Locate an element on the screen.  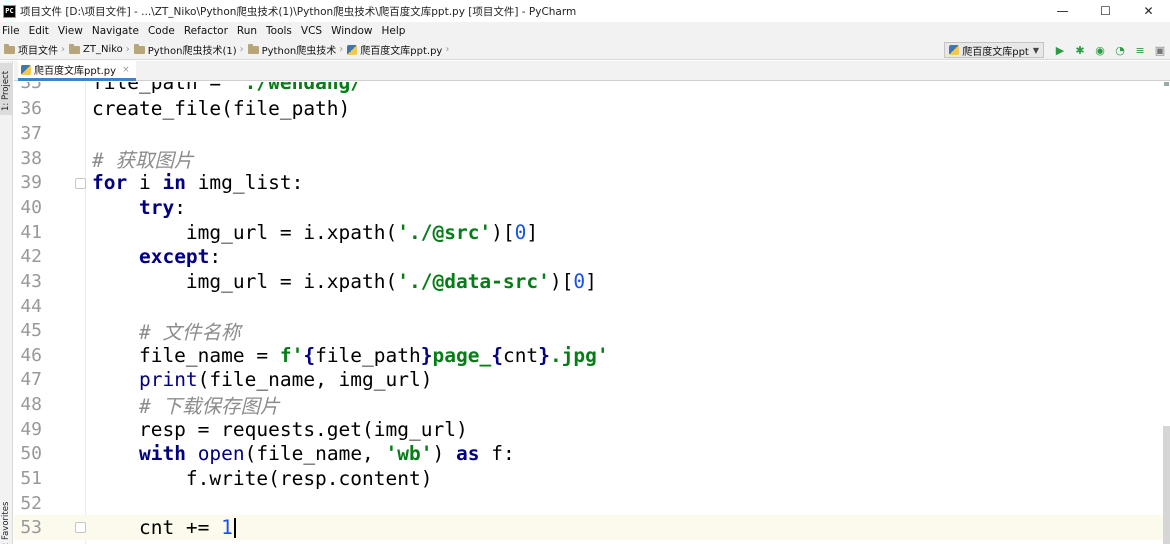
editor-tab-active: 爬百度文库ppt.py × is located at coordinates (77, 71).